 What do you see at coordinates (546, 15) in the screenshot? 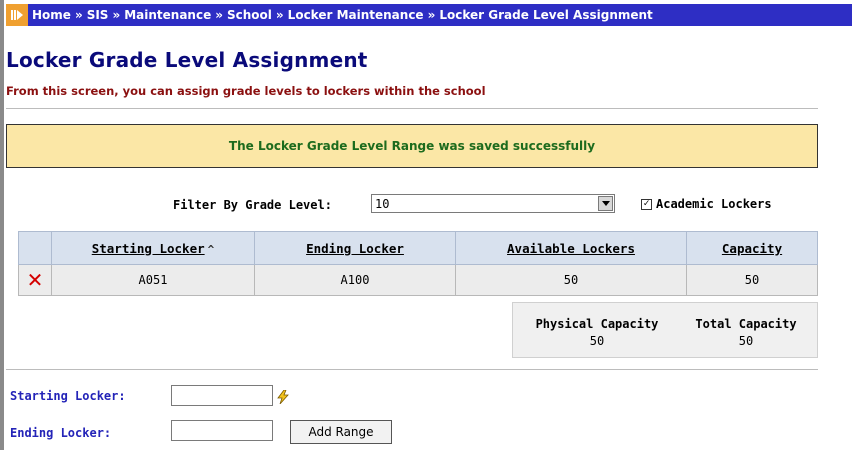
I see `breadcrumb-current: Locker Grade Level Assignment` at bounding box center [546, 15].